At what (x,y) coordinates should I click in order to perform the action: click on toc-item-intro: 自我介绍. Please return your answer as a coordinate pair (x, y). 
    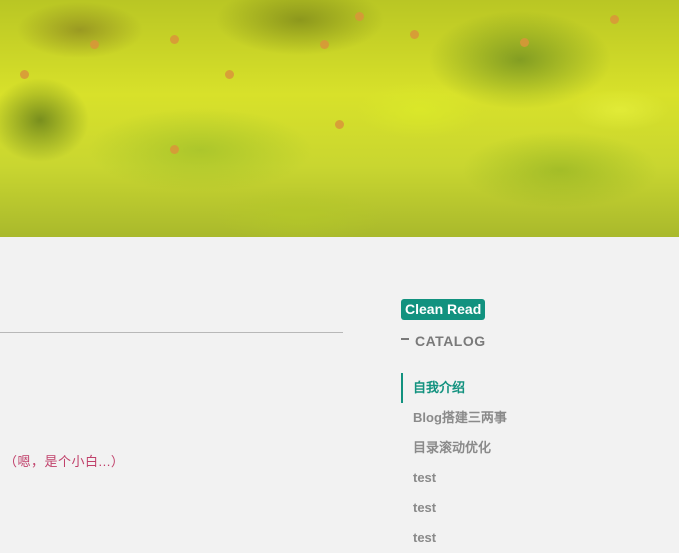
    Looking at the image, I should click on (531, 388).